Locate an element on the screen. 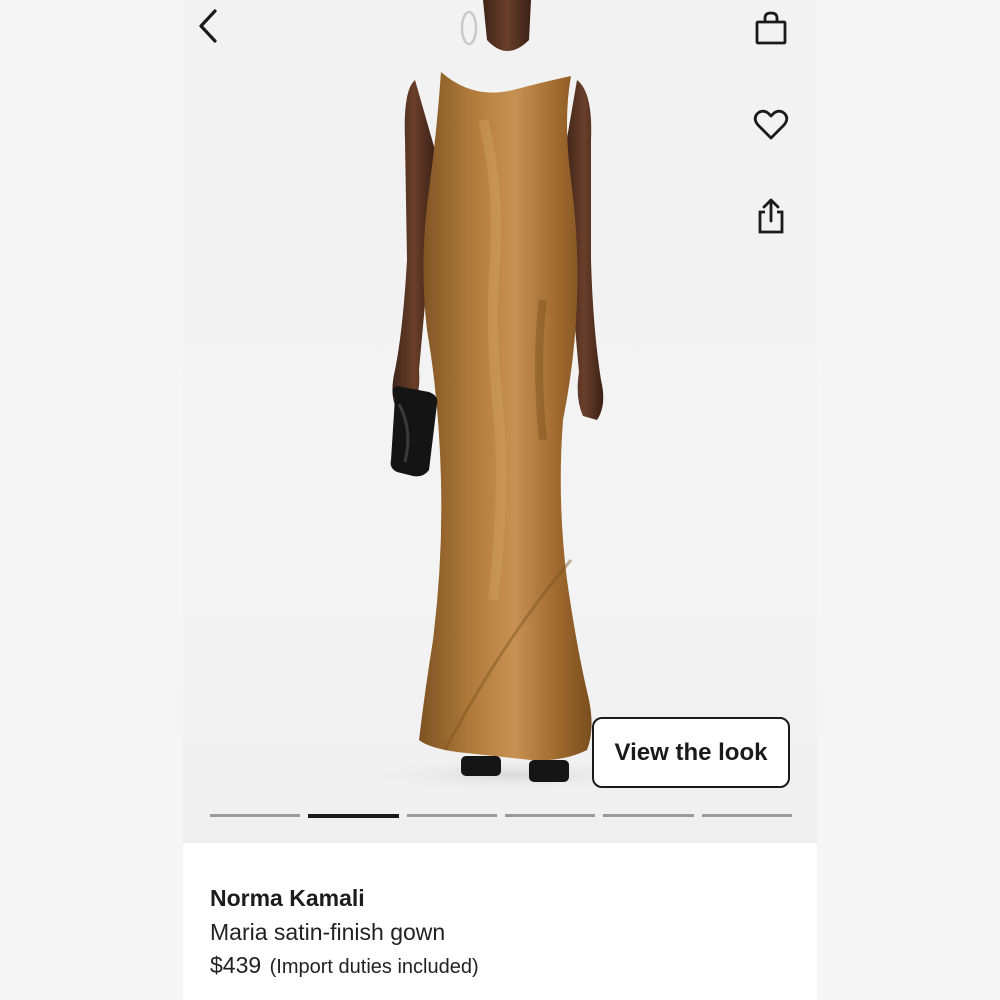  gallery-pager is located at coordinates (501, 816).